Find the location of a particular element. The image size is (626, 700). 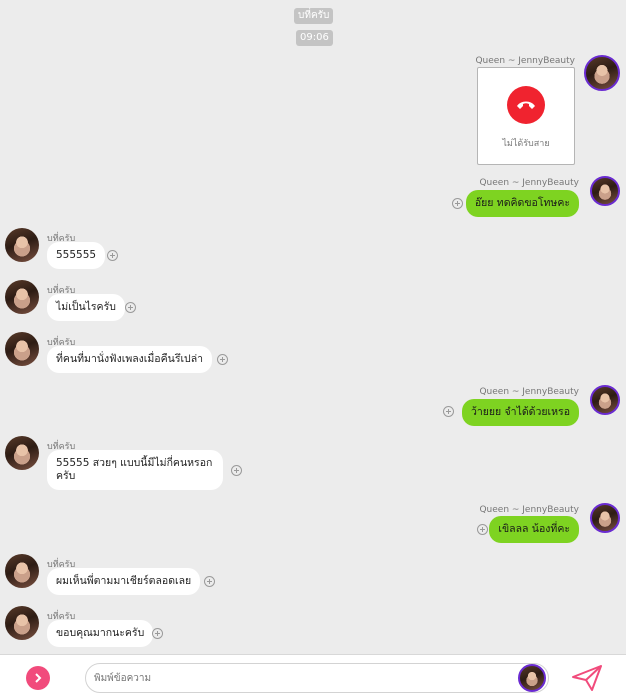

add-attachment-button is located at coordinates (38, 678).